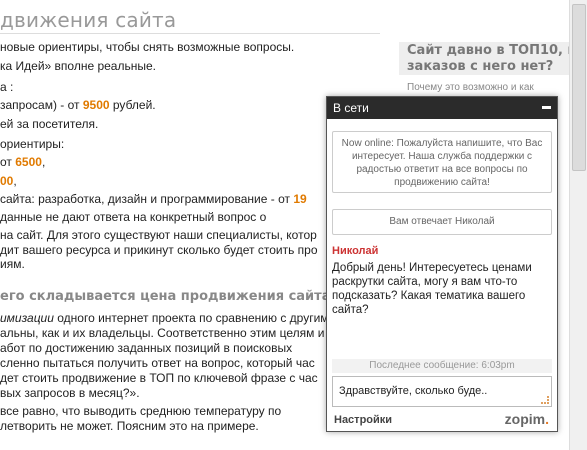  Describe the element at coordinates (351, 108) in the screenshot. I see `chat-status: В сети` at that location.